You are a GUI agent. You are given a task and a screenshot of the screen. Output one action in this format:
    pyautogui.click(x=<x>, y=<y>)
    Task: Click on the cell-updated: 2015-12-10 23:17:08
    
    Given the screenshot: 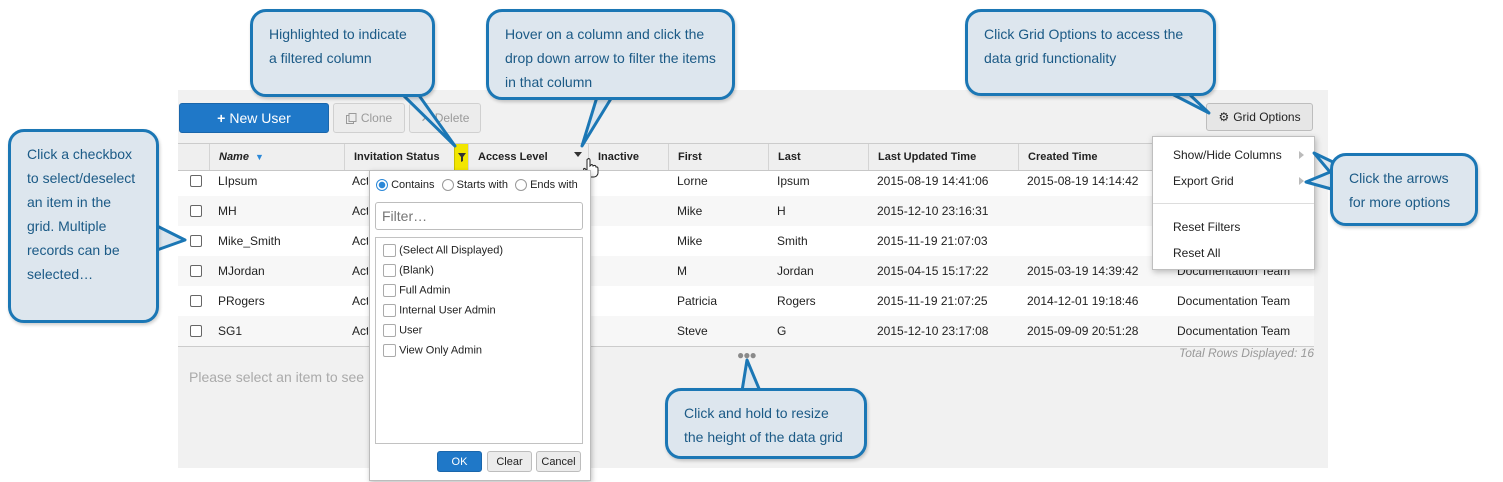 What is the action you would take?
    pyautogui.click(x=933, y=331)
    